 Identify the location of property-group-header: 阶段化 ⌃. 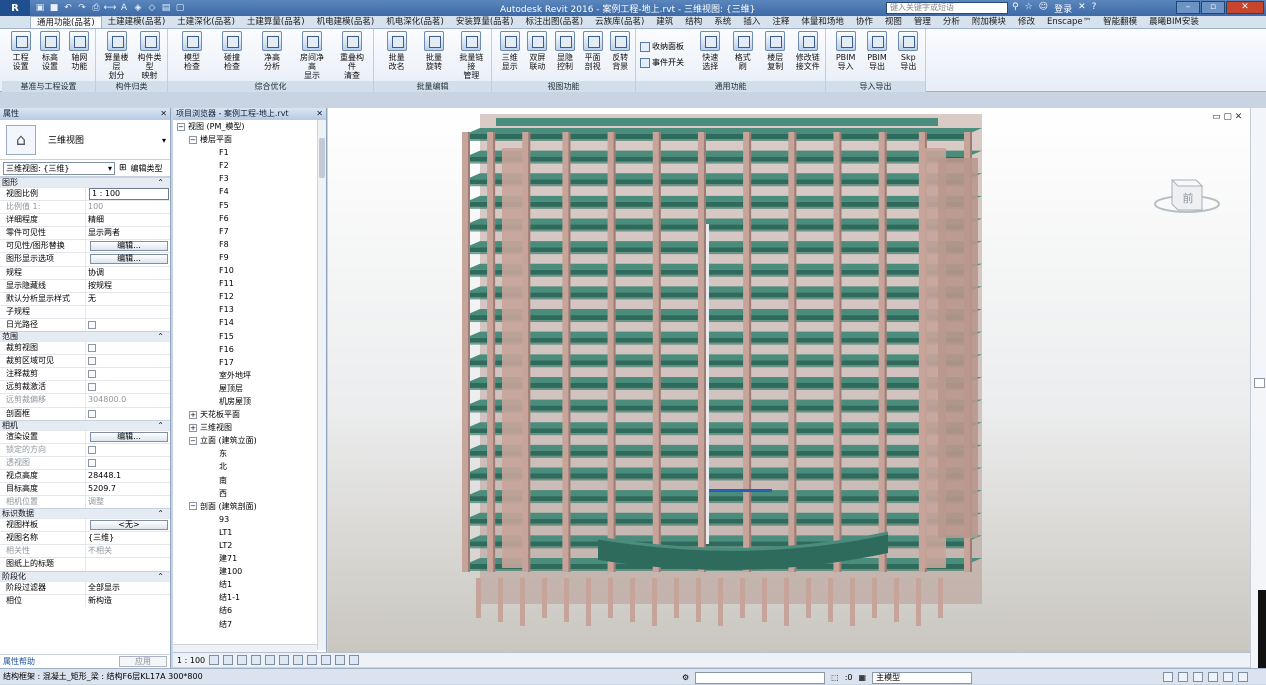
(85, 576).